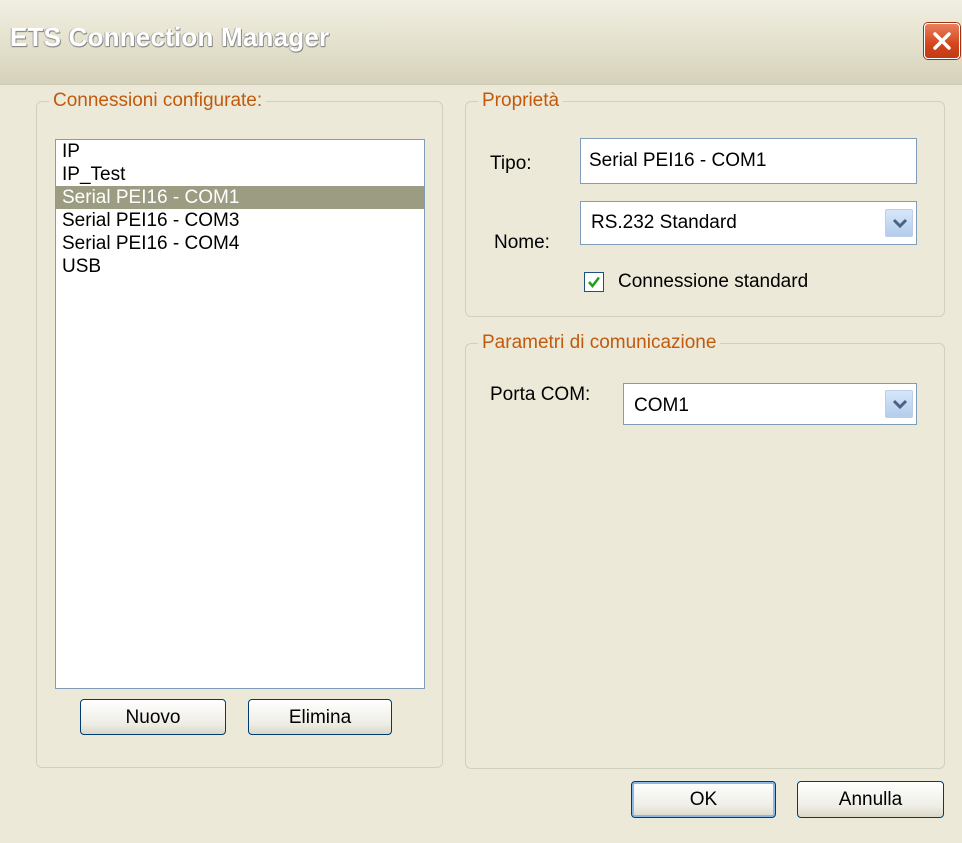 This screenshot has width=962, height=843. I want to click on name-label: Nome:, so click(522, 242).